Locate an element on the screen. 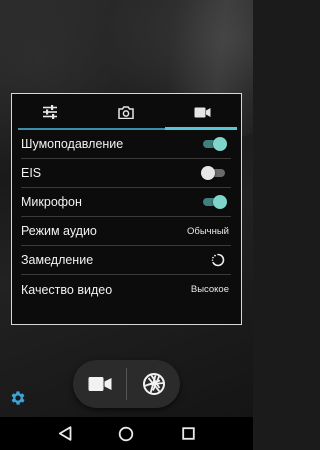 The image size is (320, 450). nav-recents-button is located at coordinates (188, 434).